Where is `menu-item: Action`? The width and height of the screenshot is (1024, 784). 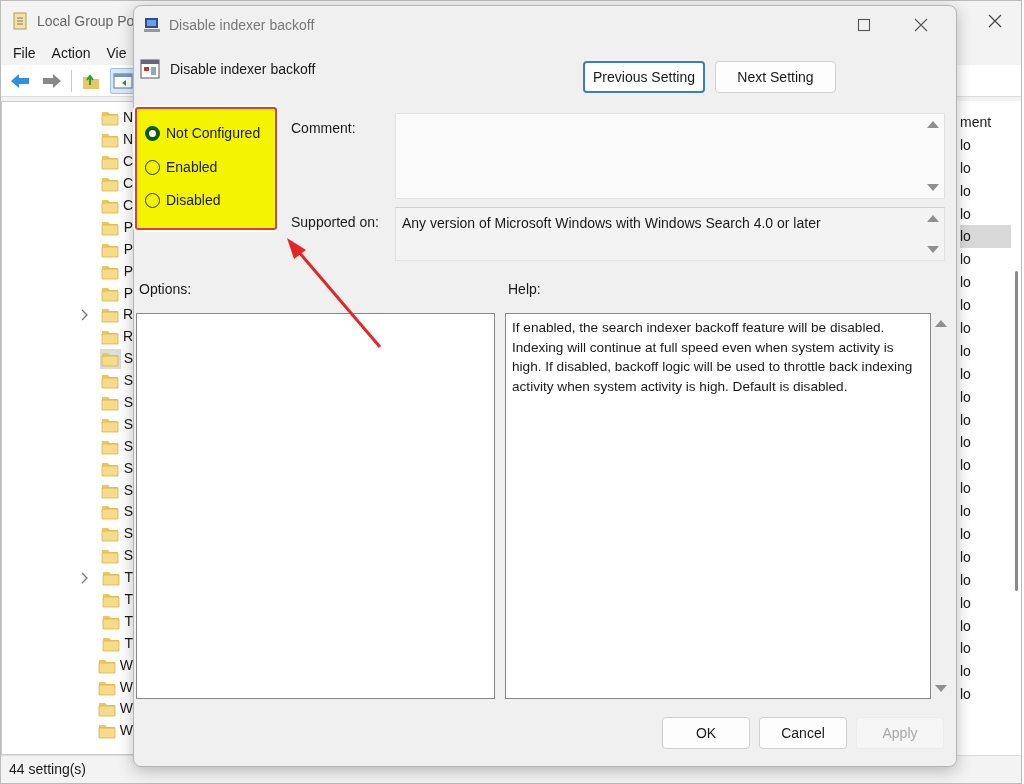
menu-item: Action is located at coordinates (71, 53).